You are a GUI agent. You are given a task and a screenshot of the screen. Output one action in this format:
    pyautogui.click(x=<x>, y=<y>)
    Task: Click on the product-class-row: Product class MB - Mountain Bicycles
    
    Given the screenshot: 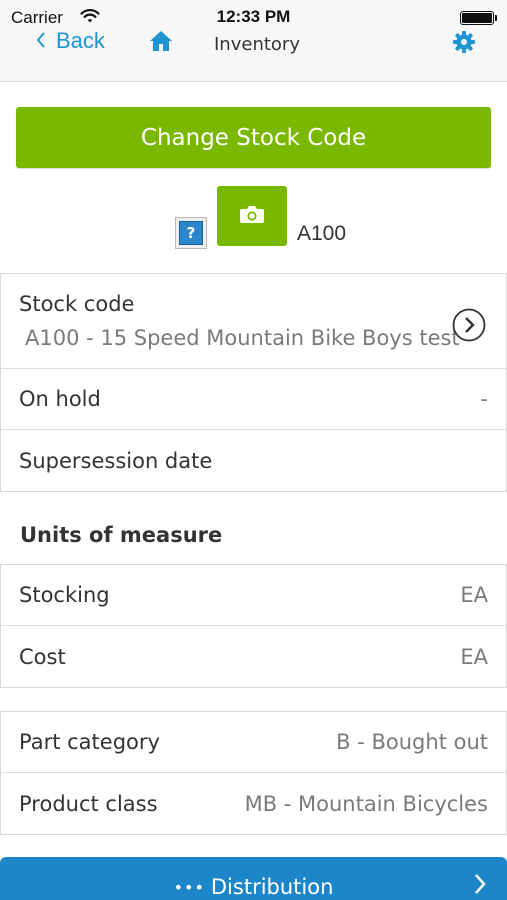 What is the action you would take?
    pyautogui.click(x=253, y=803)
    